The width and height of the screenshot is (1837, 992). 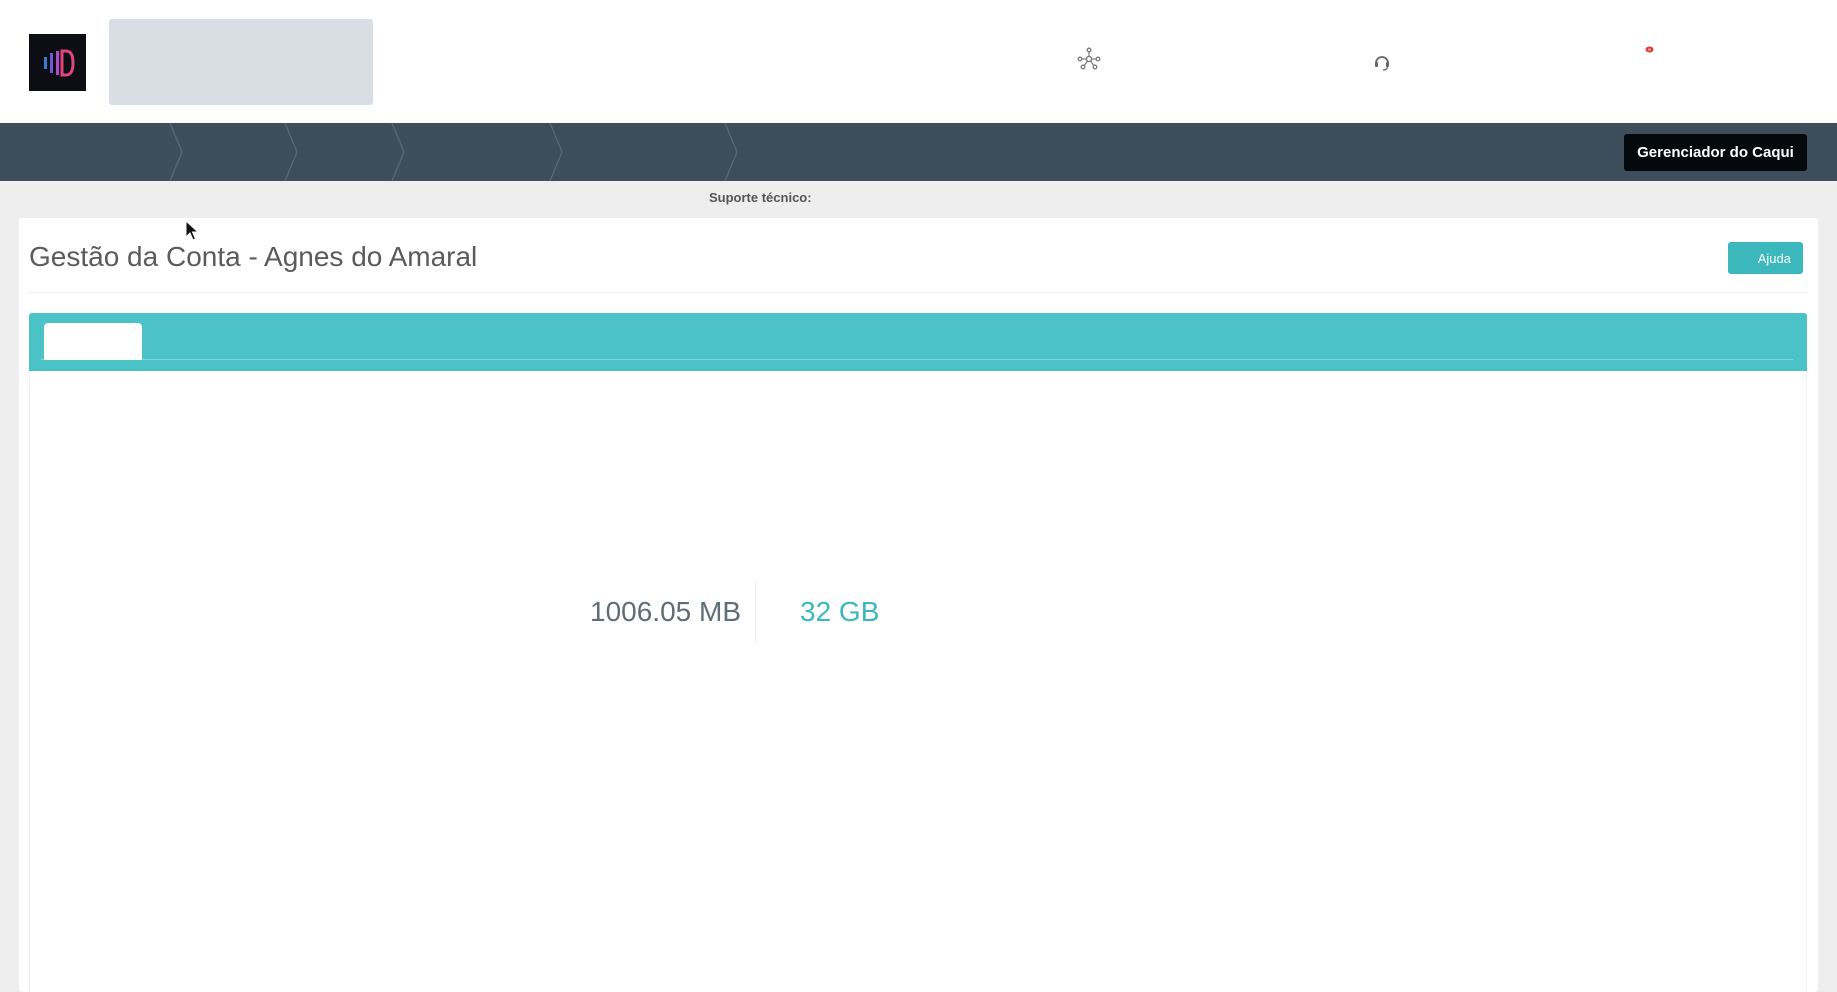 I want to click on manager-button: Gerenciador do Caqui, so click(x=1715, y=152).